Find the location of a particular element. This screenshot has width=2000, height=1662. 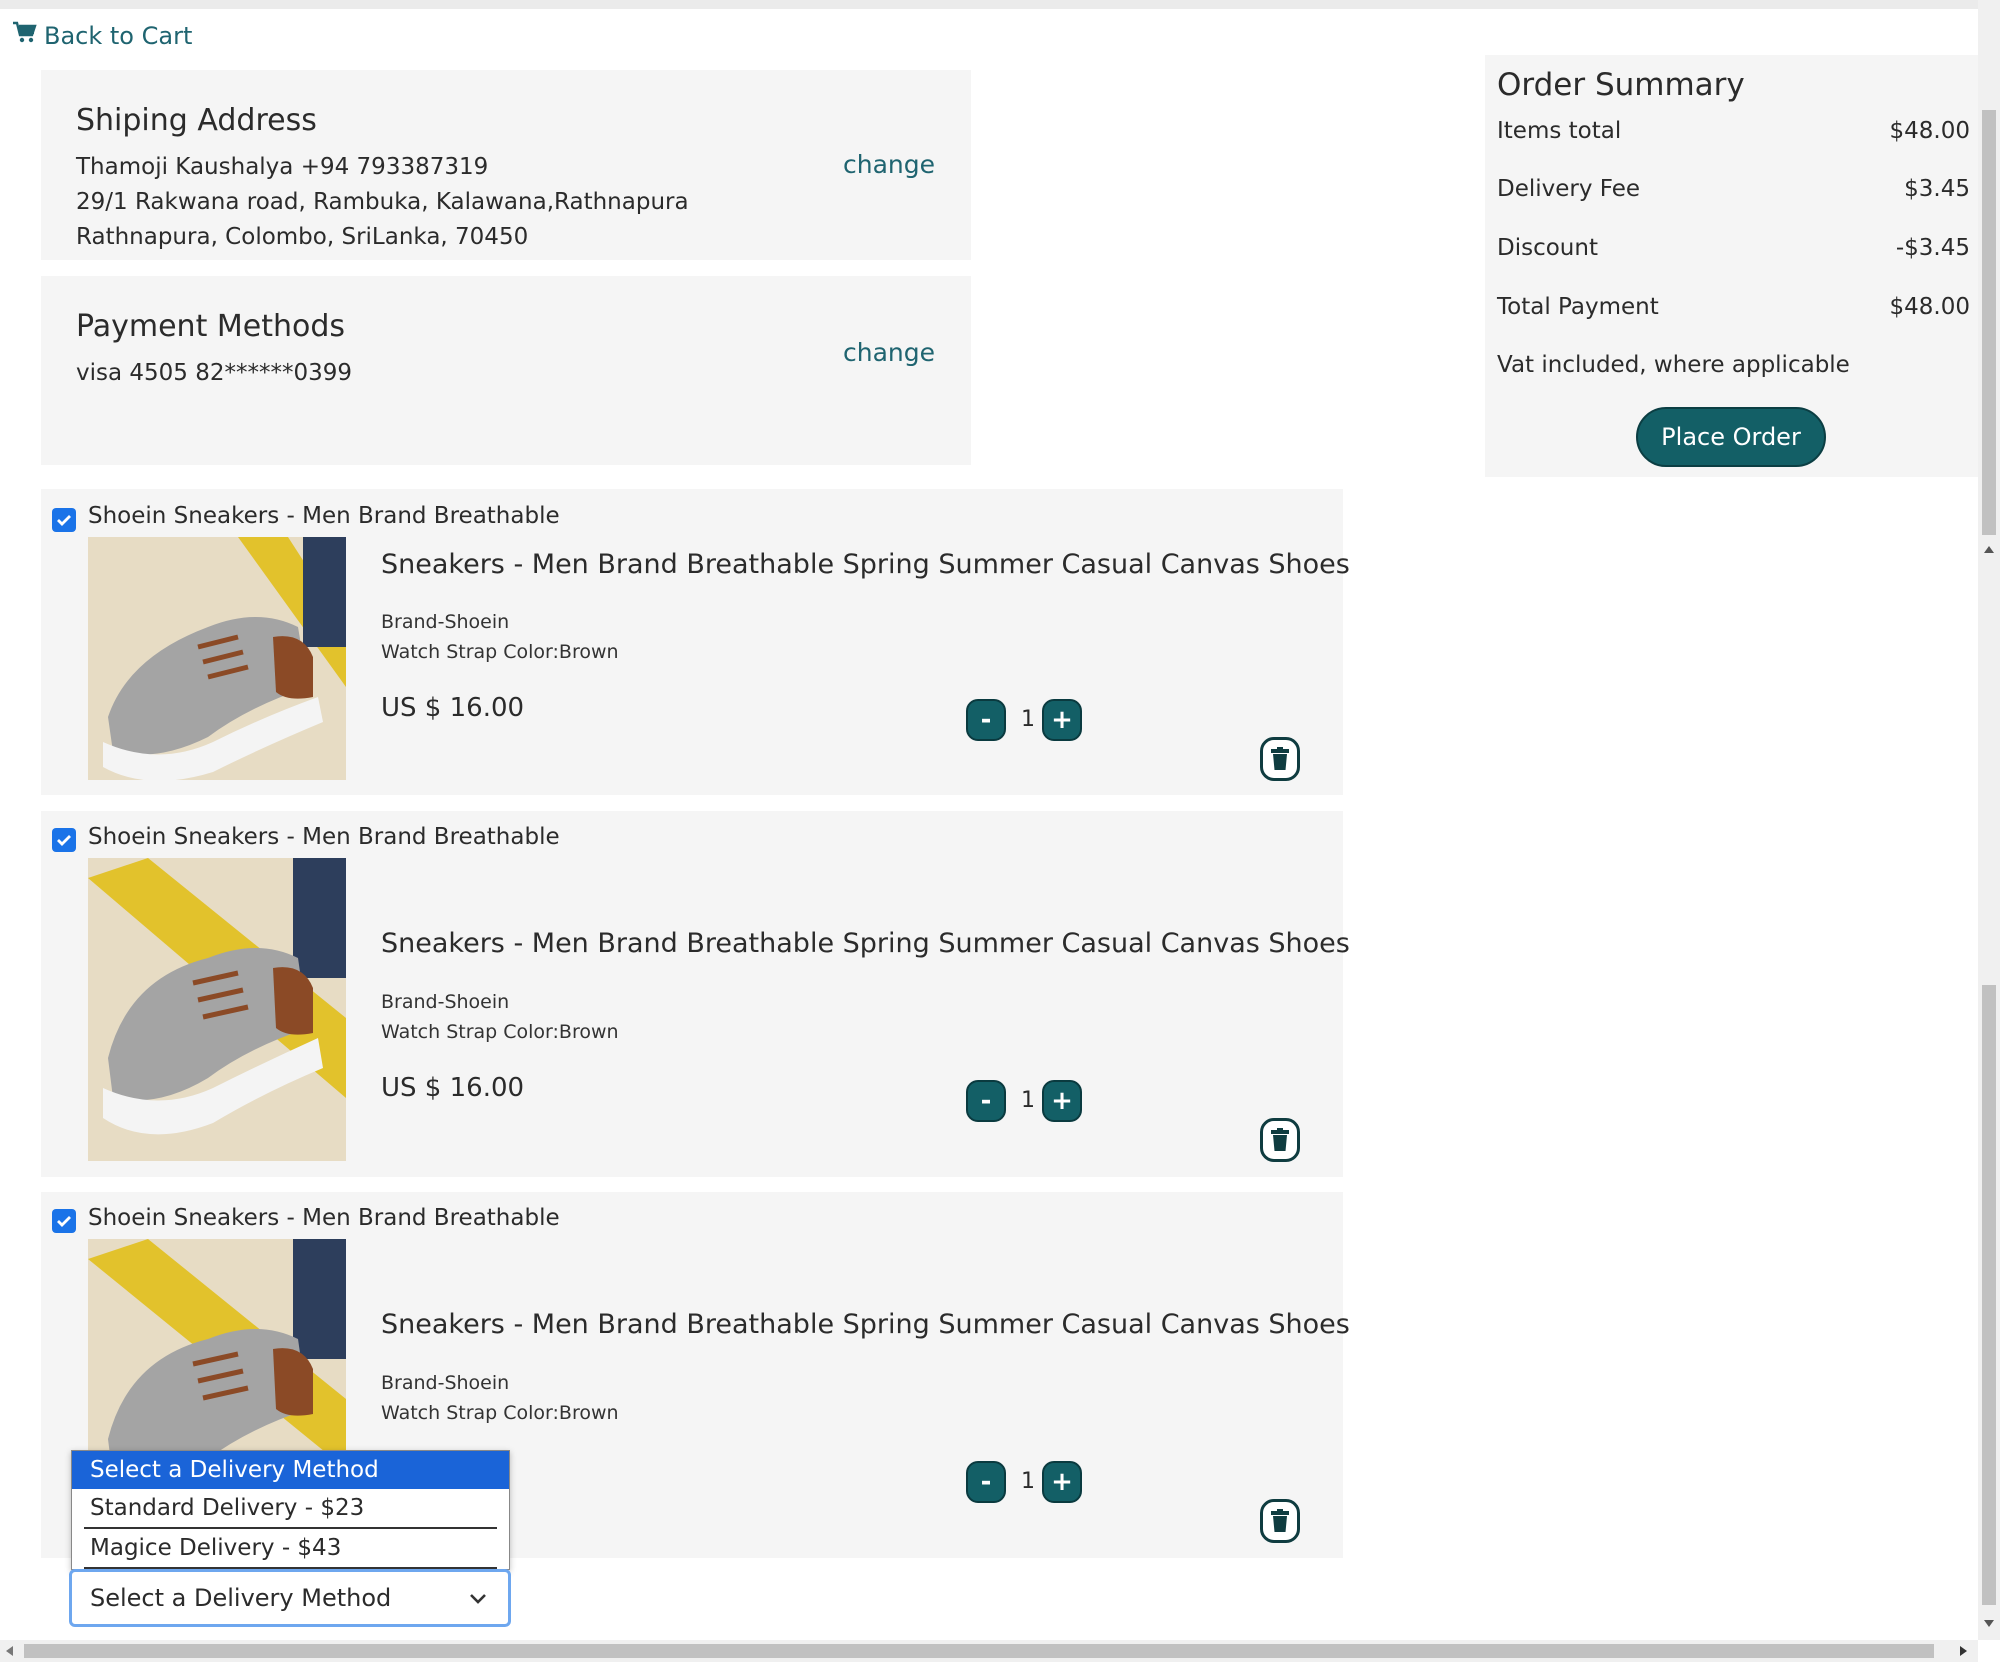

horizontal-scrollbar is located at coordinates (989, 1651).